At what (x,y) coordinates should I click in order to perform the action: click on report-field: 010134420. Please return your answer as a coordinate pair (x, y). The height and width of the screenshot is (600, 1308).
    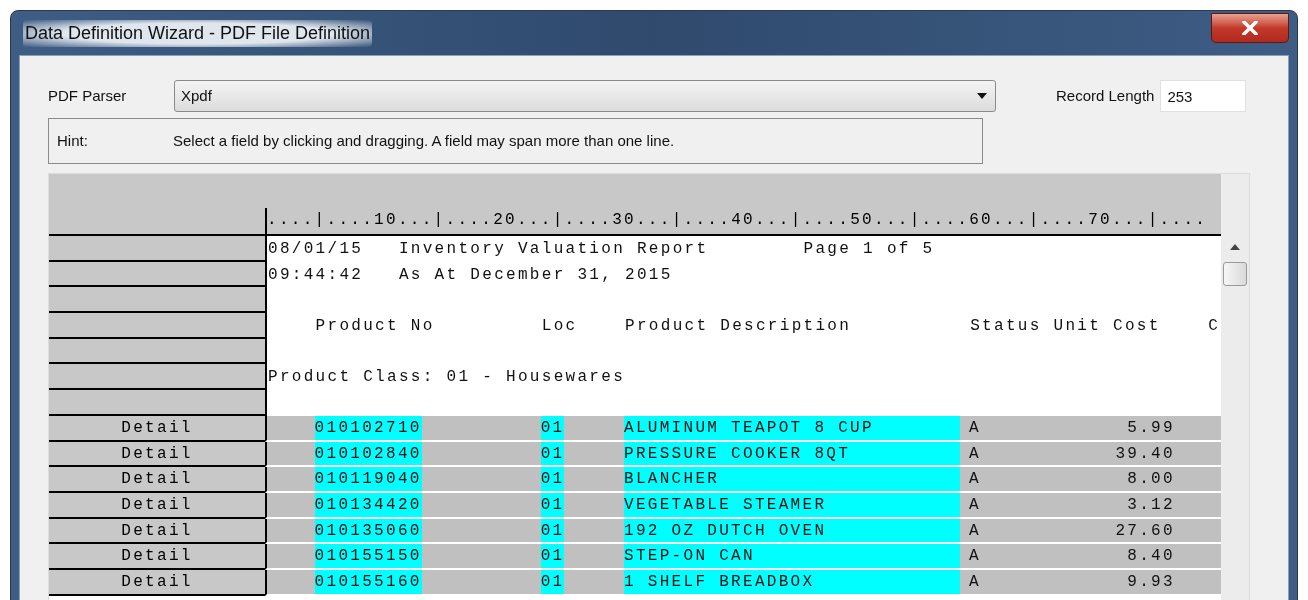
    Looking at the image, I should click on (368, 504).